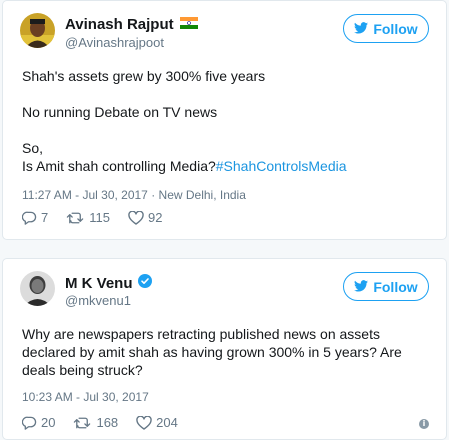  I want to click on retweet-count: 115, so click(99, 217).